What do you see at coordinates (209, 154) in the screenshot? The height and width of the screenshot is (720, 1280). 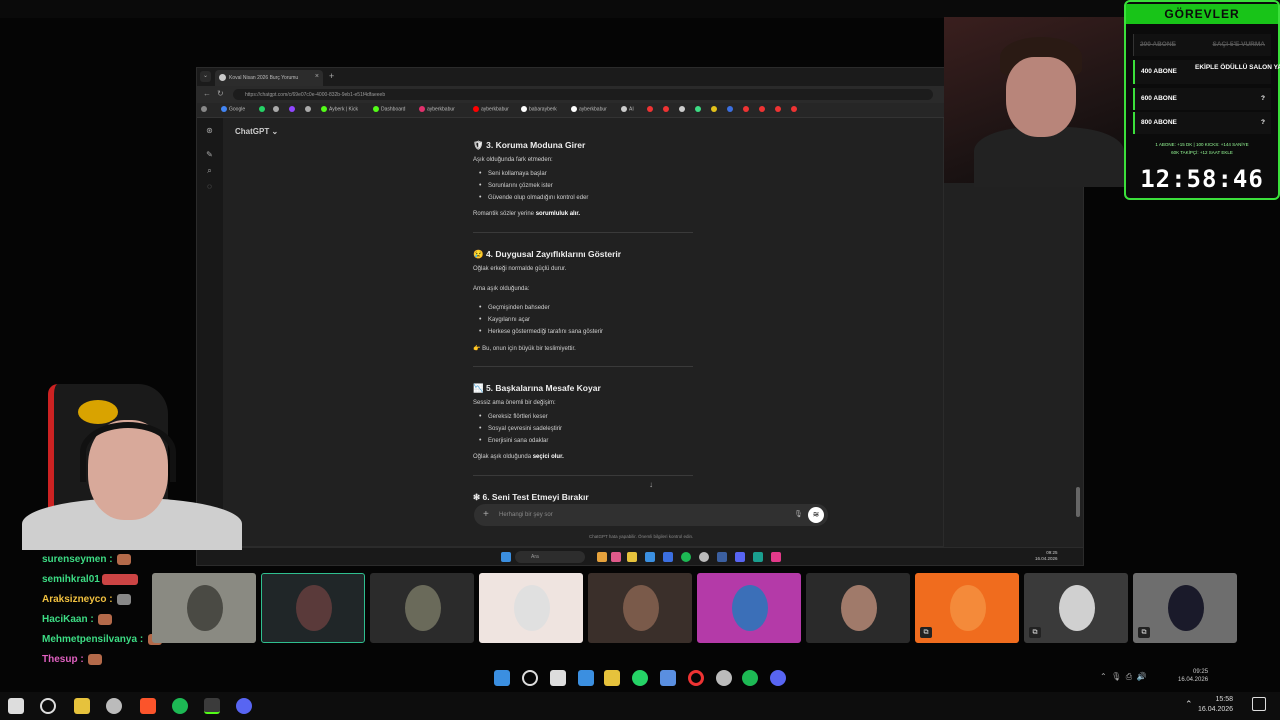 I see `new-chat-icon: ✎` at bounding box center [209, 154].